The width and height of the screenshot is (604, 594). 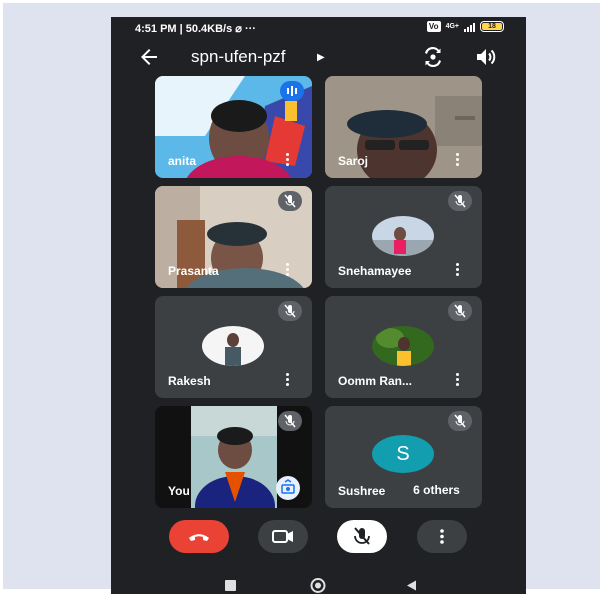 I want to click on participant-tile-you: You, so click(x=233, y=457).